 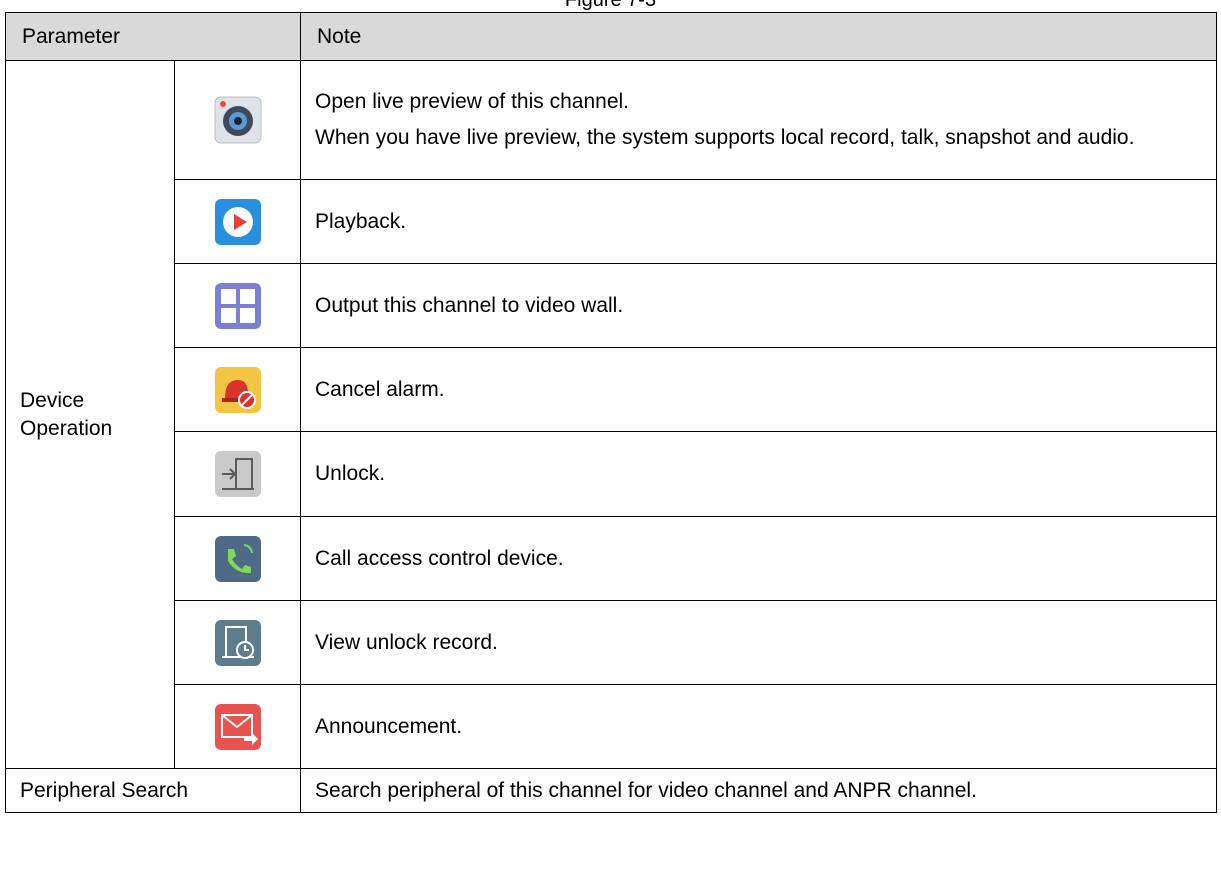 I want to click on table-row: Call access control device., so click(x=611, y=558).